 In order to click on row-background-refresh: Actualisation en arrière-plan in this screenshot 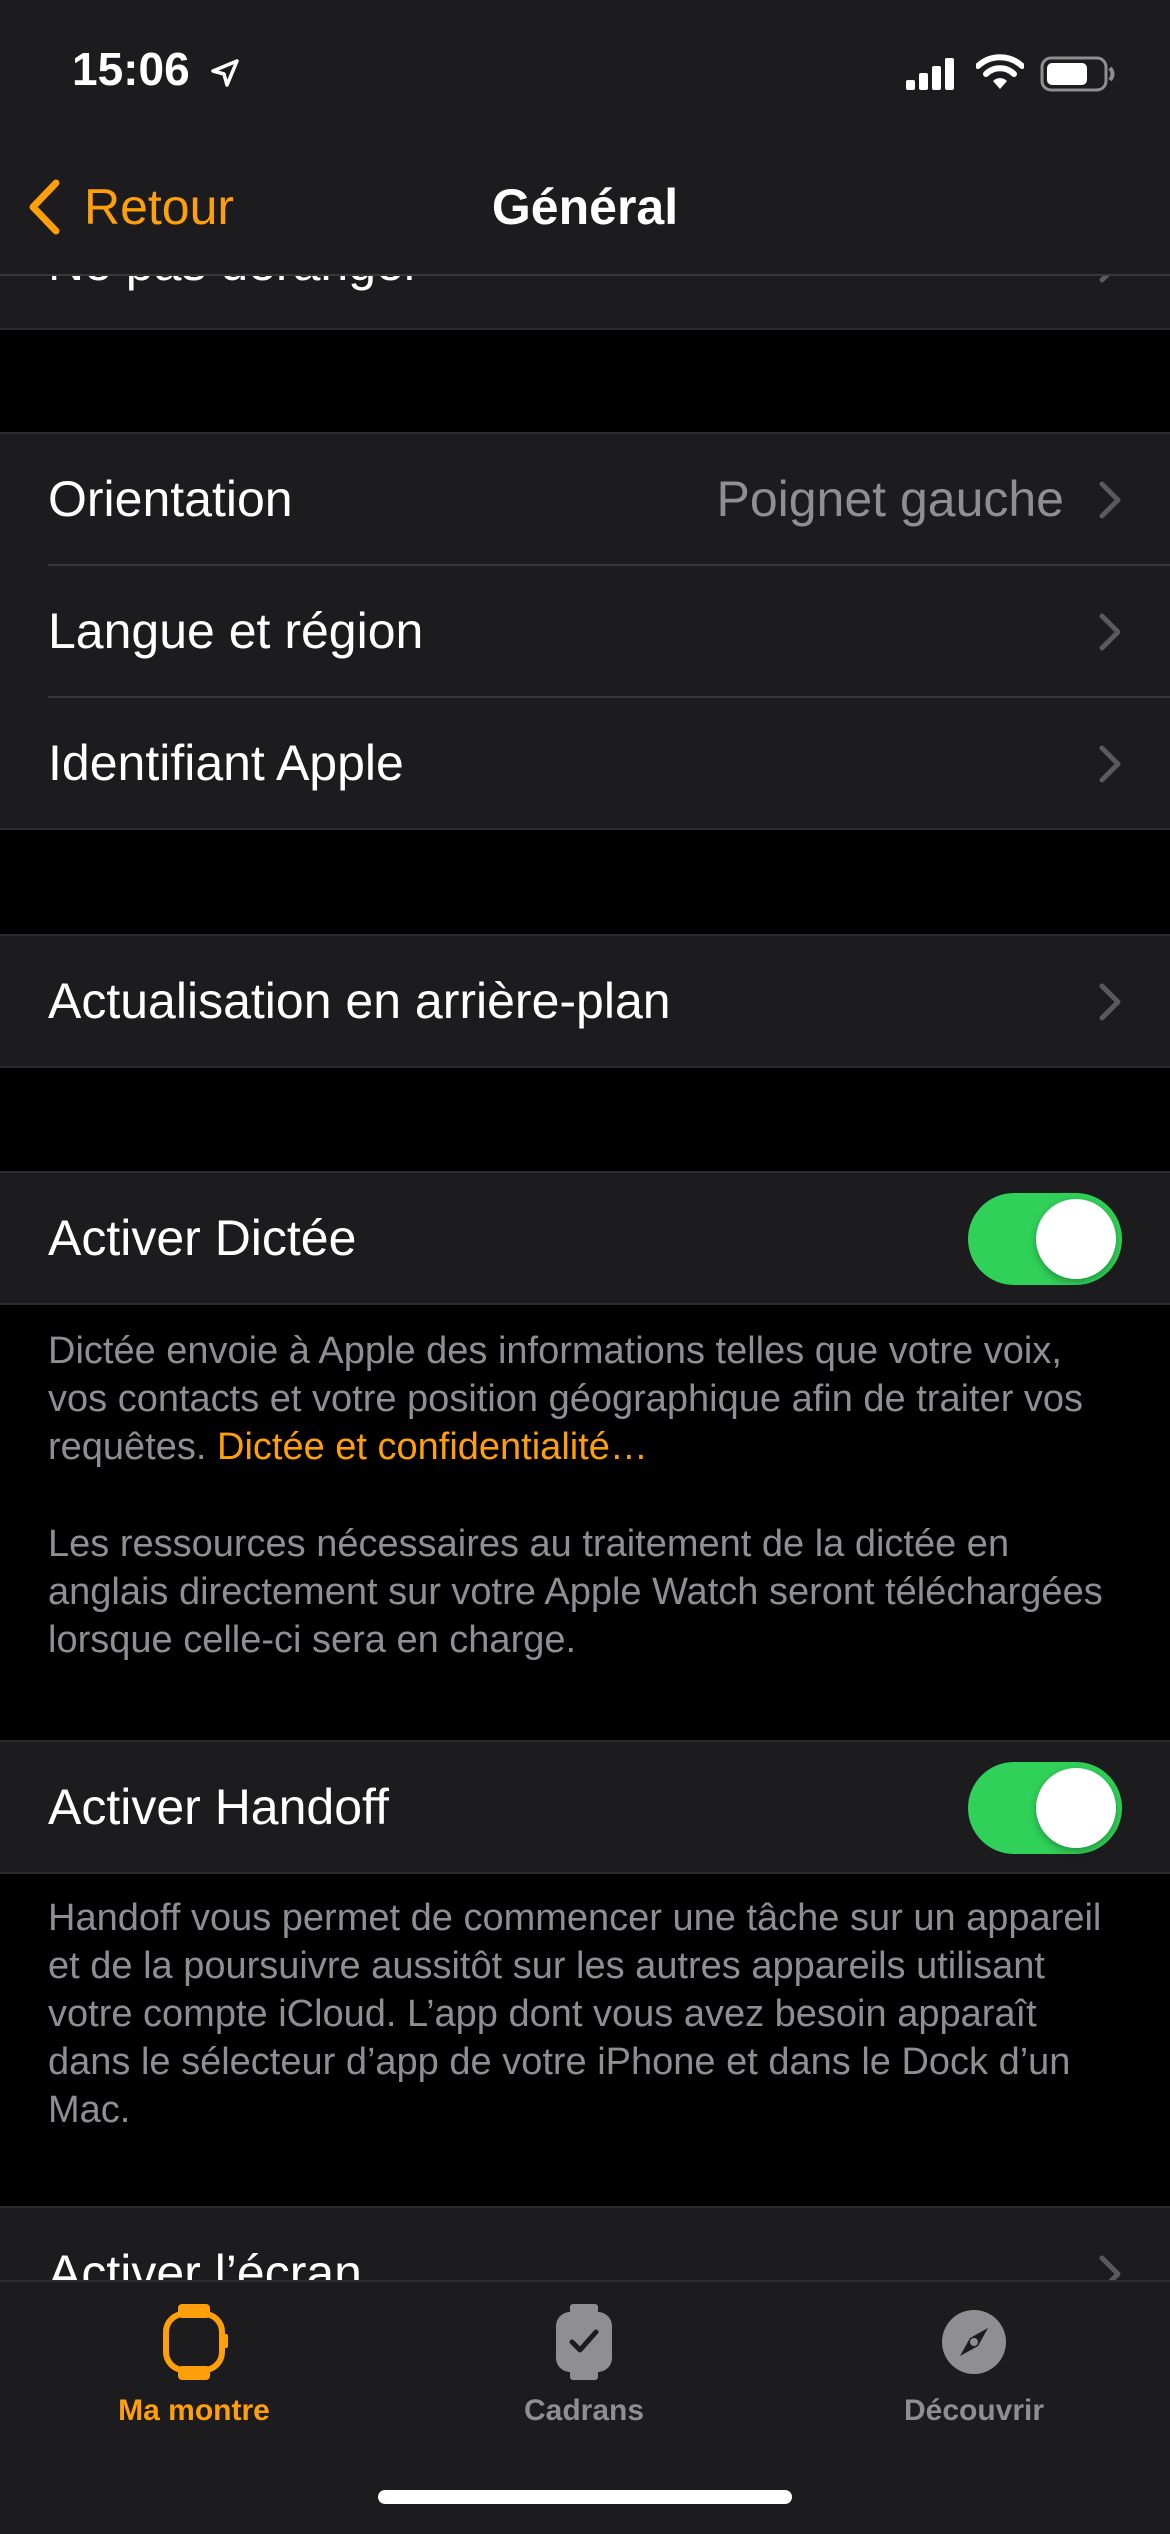, I will do `click(585, 1001)`.